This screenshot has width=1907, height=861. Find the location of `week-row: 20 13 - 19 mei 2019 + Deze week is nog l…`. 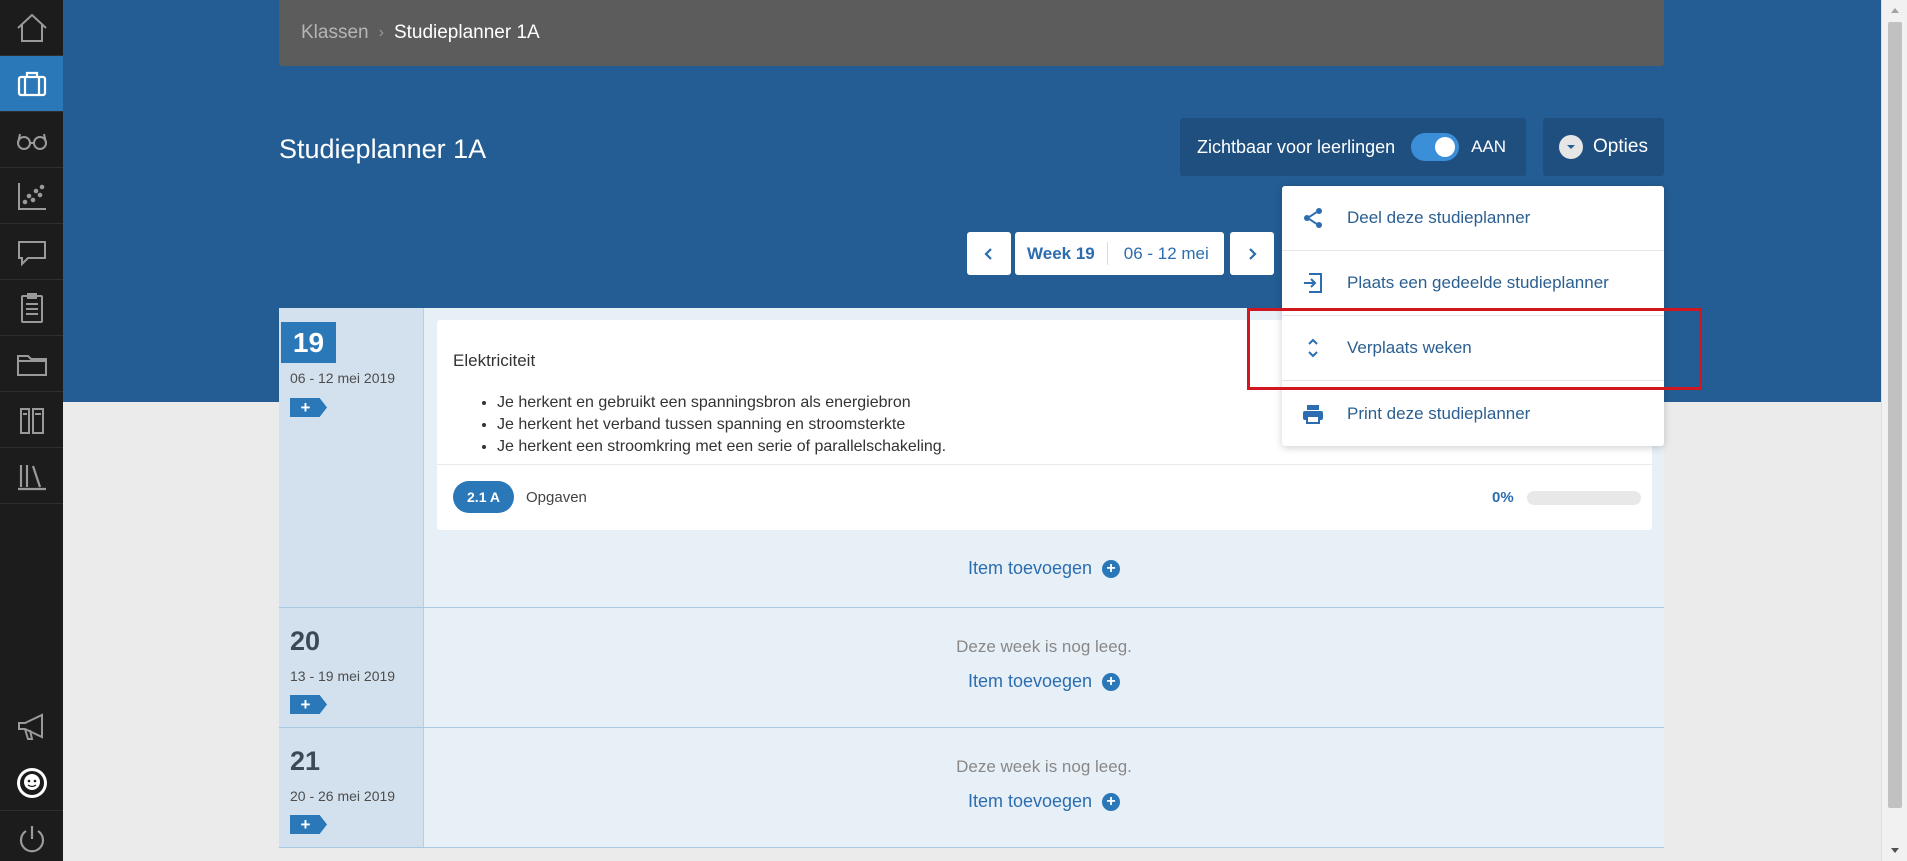

week-row: 20 13 - 19 mei 2019 + Deze week is nog l… is located at coordinates (971, 668).